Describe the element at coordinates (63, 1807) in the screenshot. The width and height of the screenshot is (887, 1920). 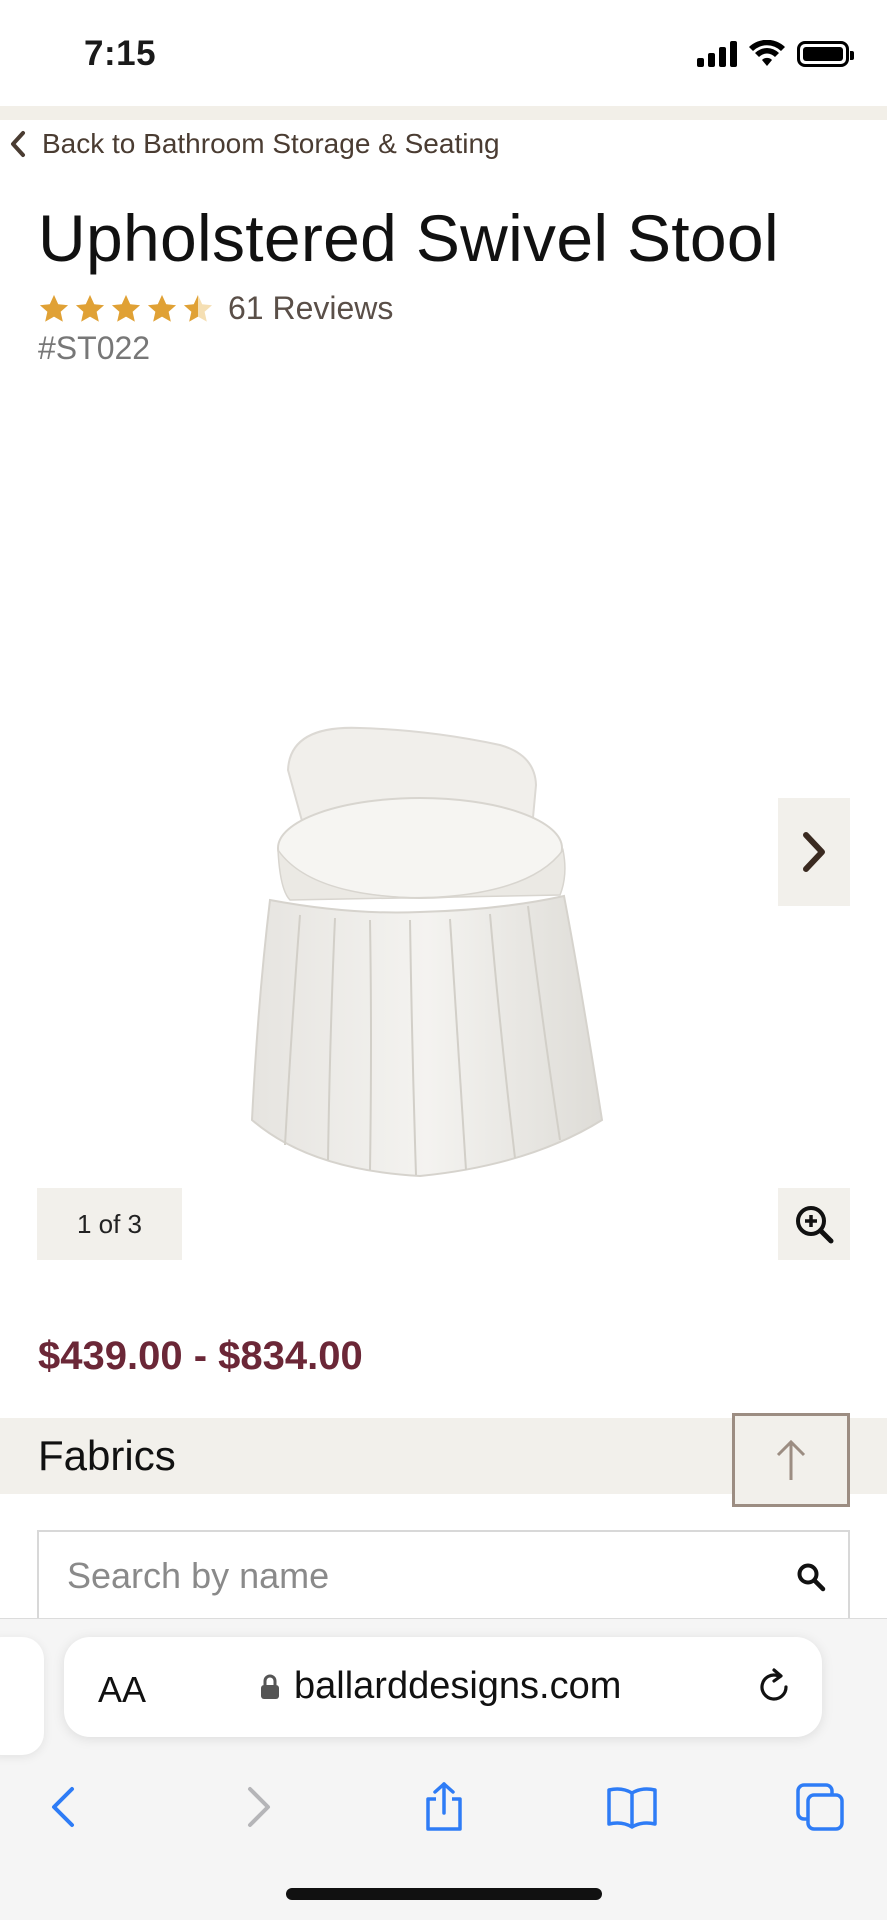
I see `back-arrow-icon` at that location.